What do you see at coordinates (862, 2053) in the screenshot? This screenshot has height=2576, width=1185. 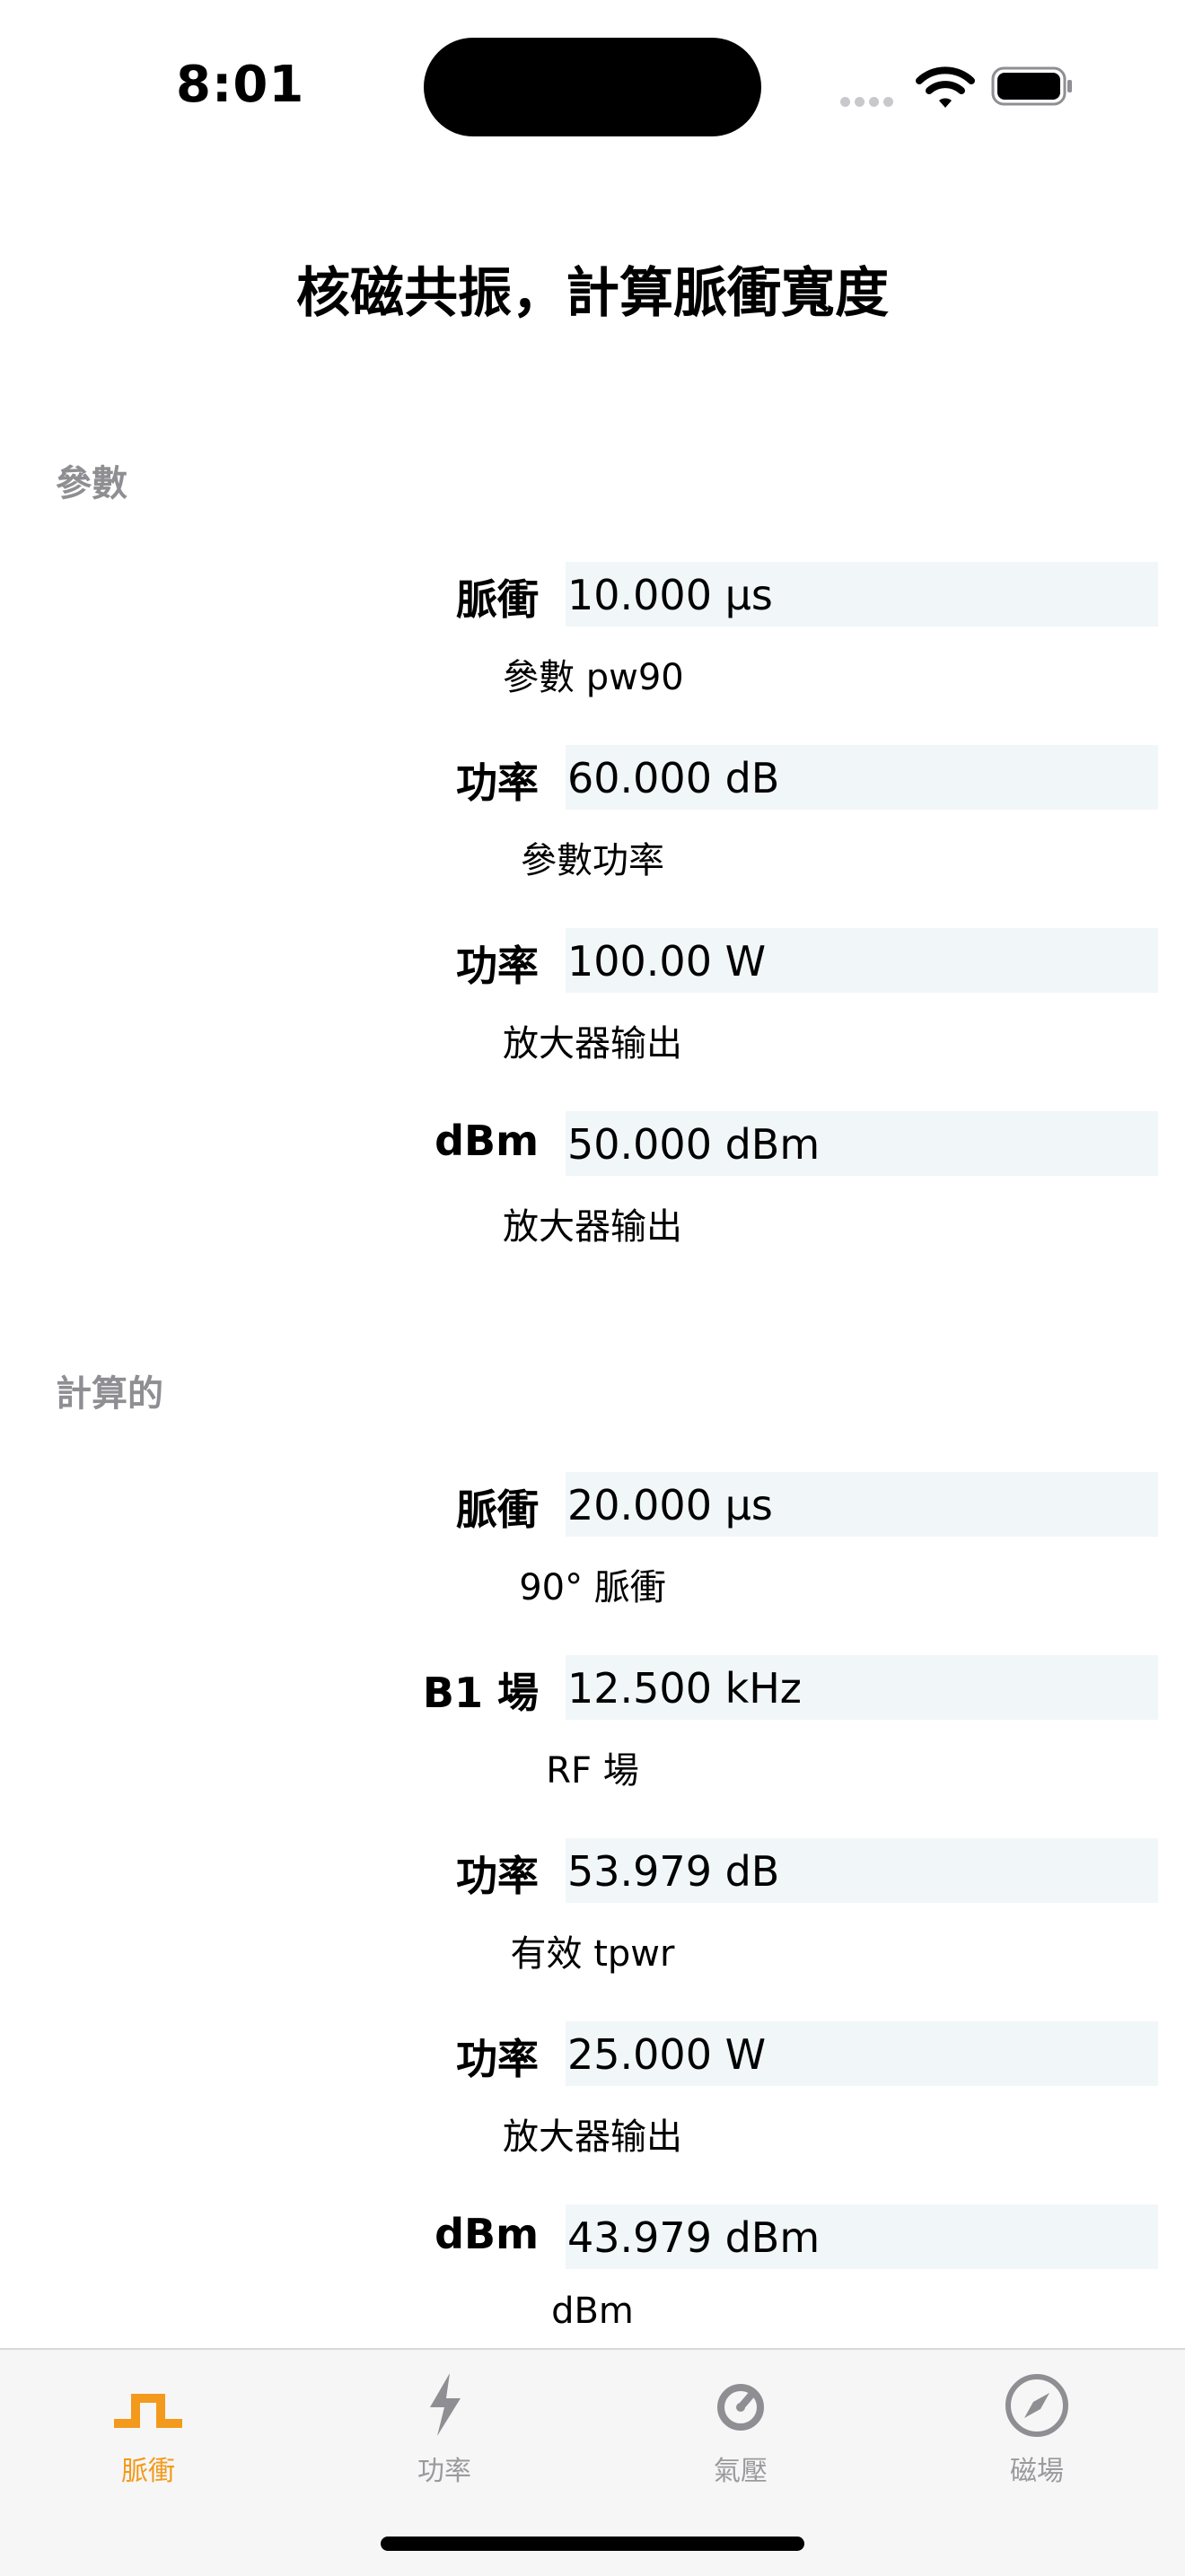 I see `computed-power-w-value: 25.000 W` at bounding box center [862, 2053].